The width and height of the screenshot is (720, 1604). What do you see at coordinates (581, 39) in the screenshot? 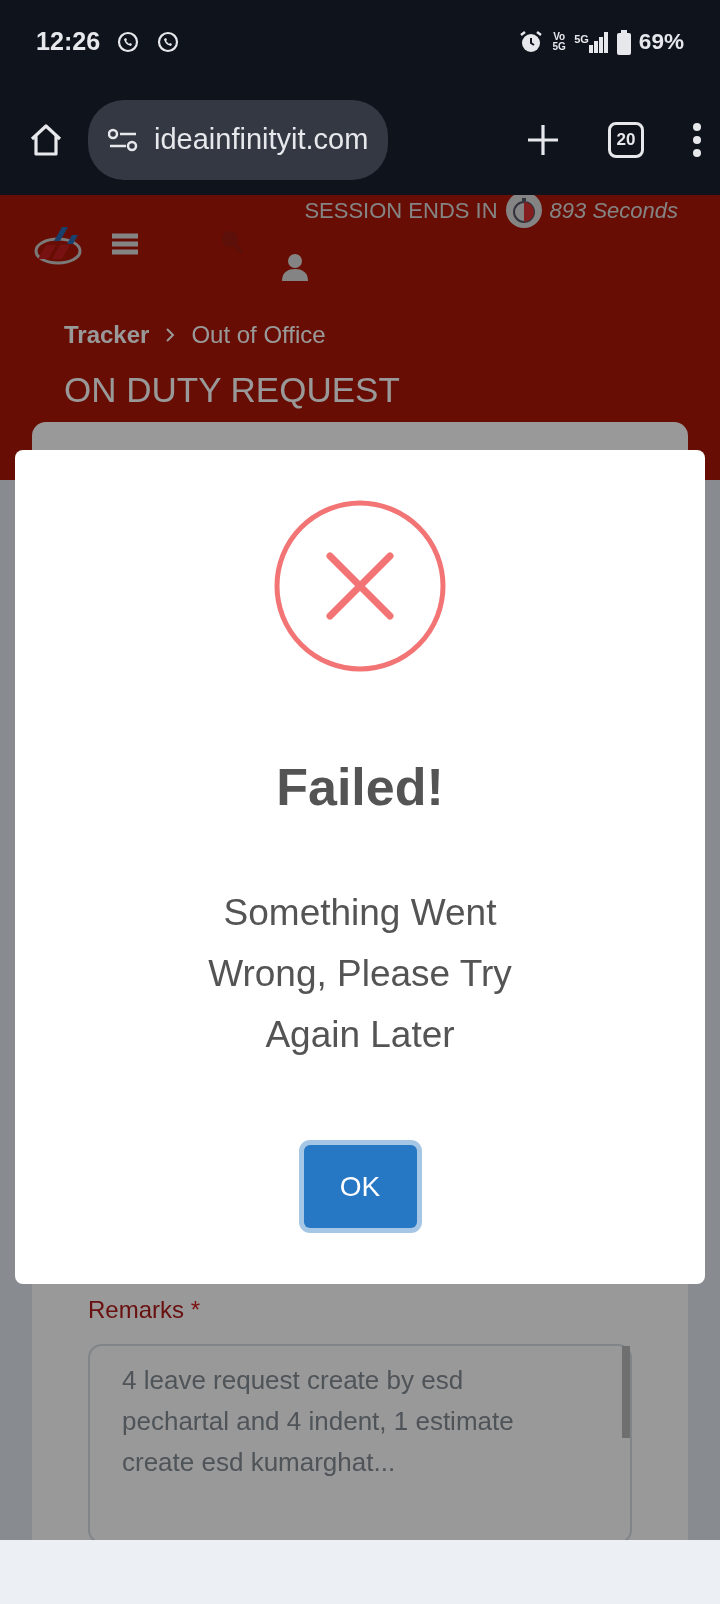
I see `network-label: 5G` at bounding box center [581, 39].